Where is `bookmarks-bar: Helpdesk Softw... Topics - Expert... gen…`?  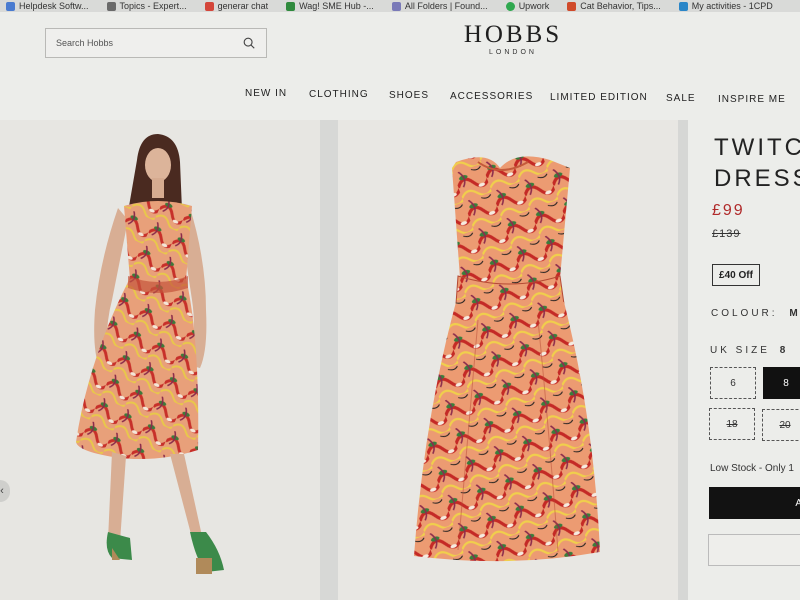
bookmarks-bar: Helpdesk Softw... Topics - Expert... gen… is located at coordinates (400, 6).